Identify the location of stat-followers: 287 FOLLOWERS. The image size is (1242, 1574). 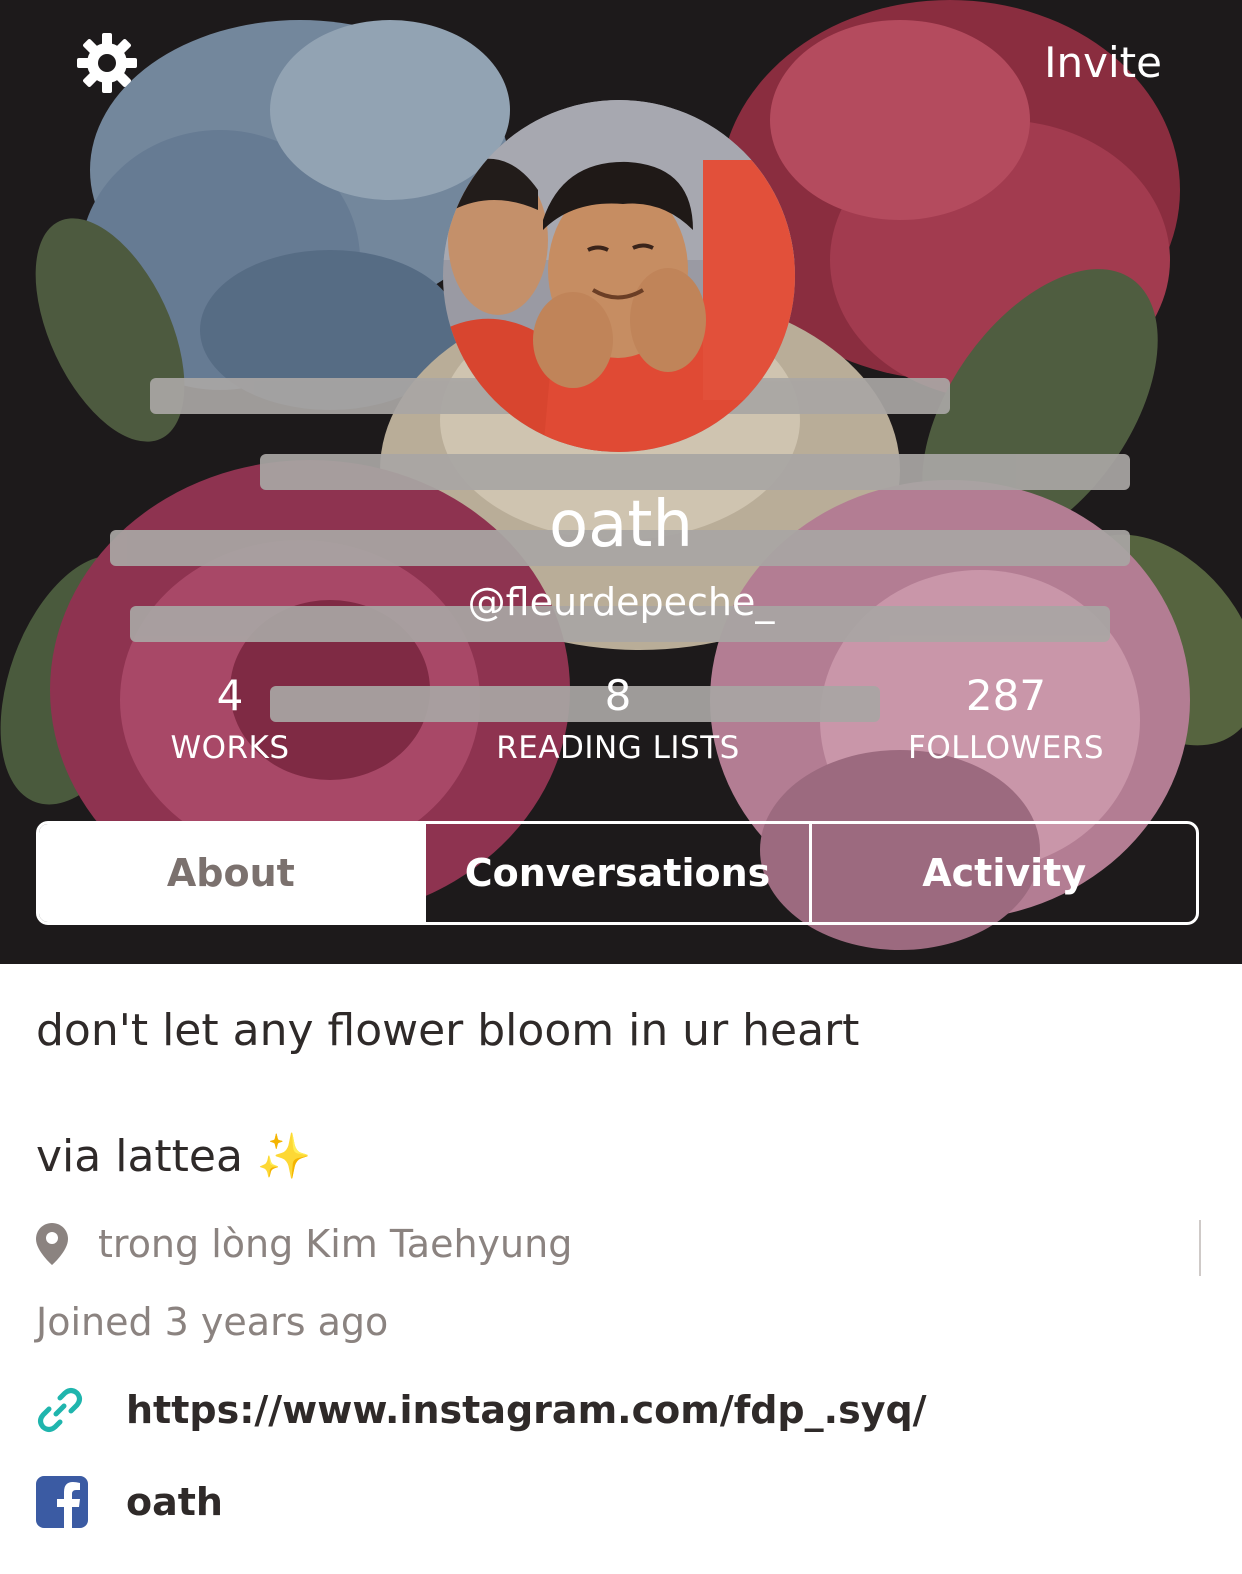
(1006, 720).